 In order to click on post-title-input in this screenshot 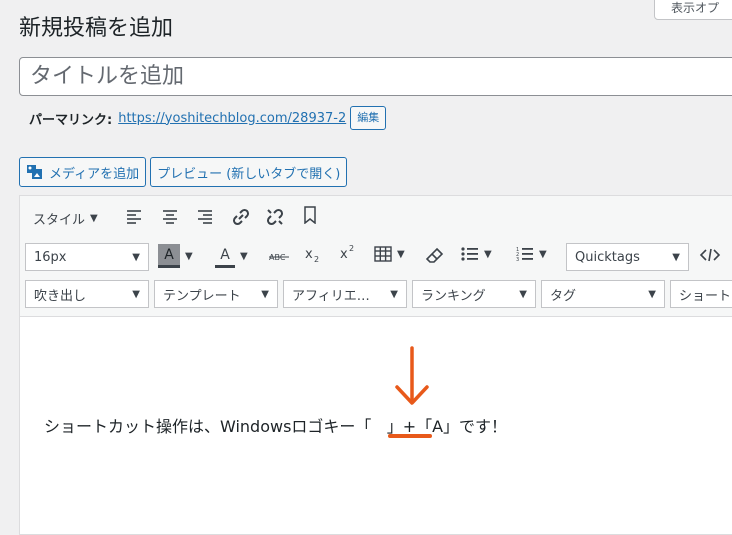, I will do `click(375, 76)`.